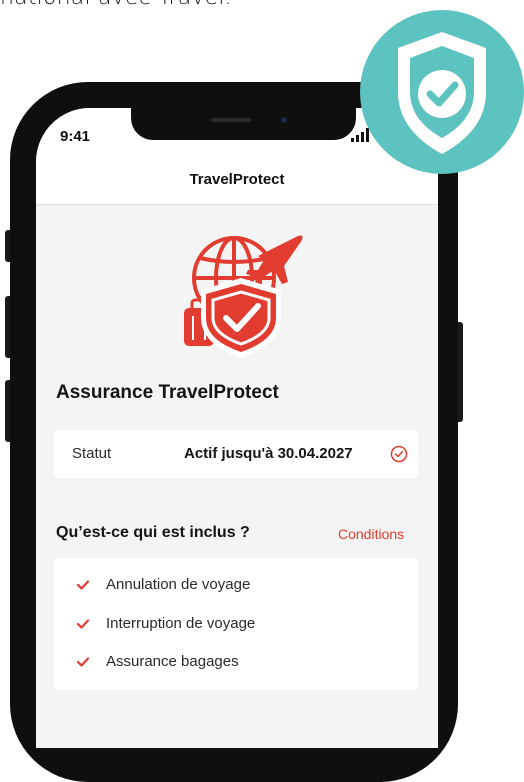 The width and height of the screenshot is (524, 782). What do you see at coordinates (371, 534) in the screenshot?
I see `conditions-link: Conditions` at bounding box center [371, 534].